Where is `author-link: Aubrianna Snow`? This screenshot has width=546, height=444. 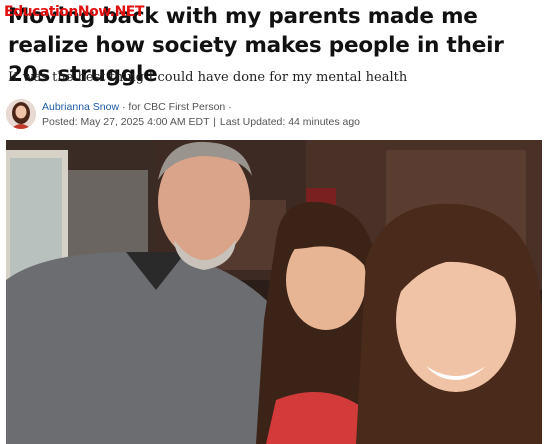 author-link: Aubrianna Snow is located at coordinates (80, 107).